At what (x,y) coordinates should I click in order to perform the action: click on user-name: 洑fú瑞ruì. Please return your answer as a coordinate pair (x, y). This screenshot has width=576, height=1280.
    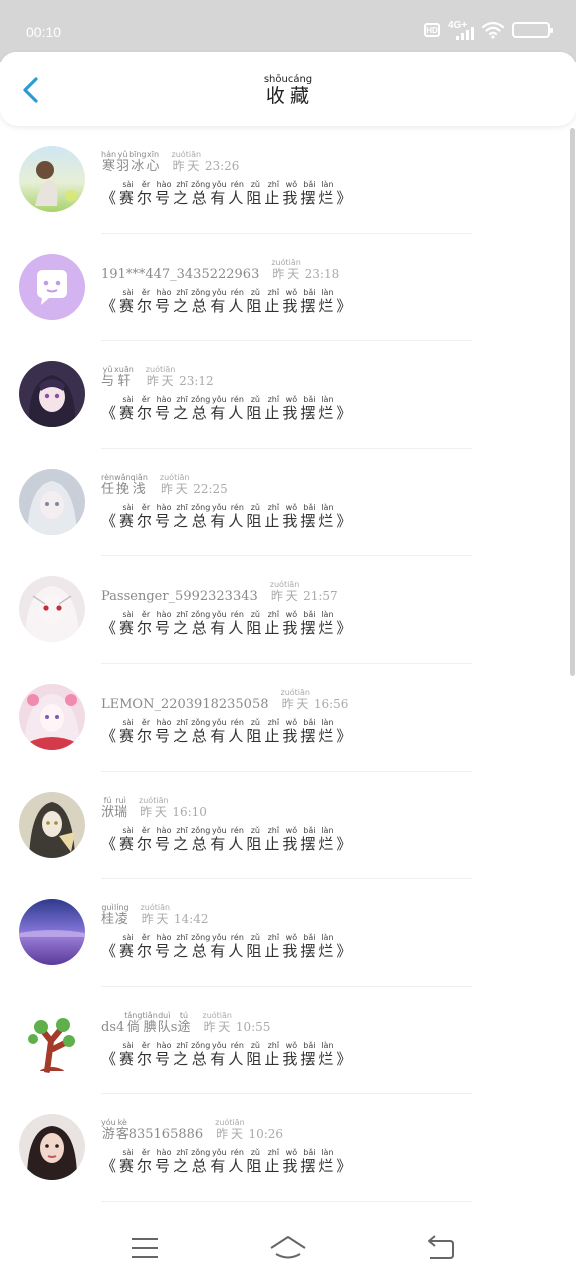
    Looking at the image, I should click on (114, 808).